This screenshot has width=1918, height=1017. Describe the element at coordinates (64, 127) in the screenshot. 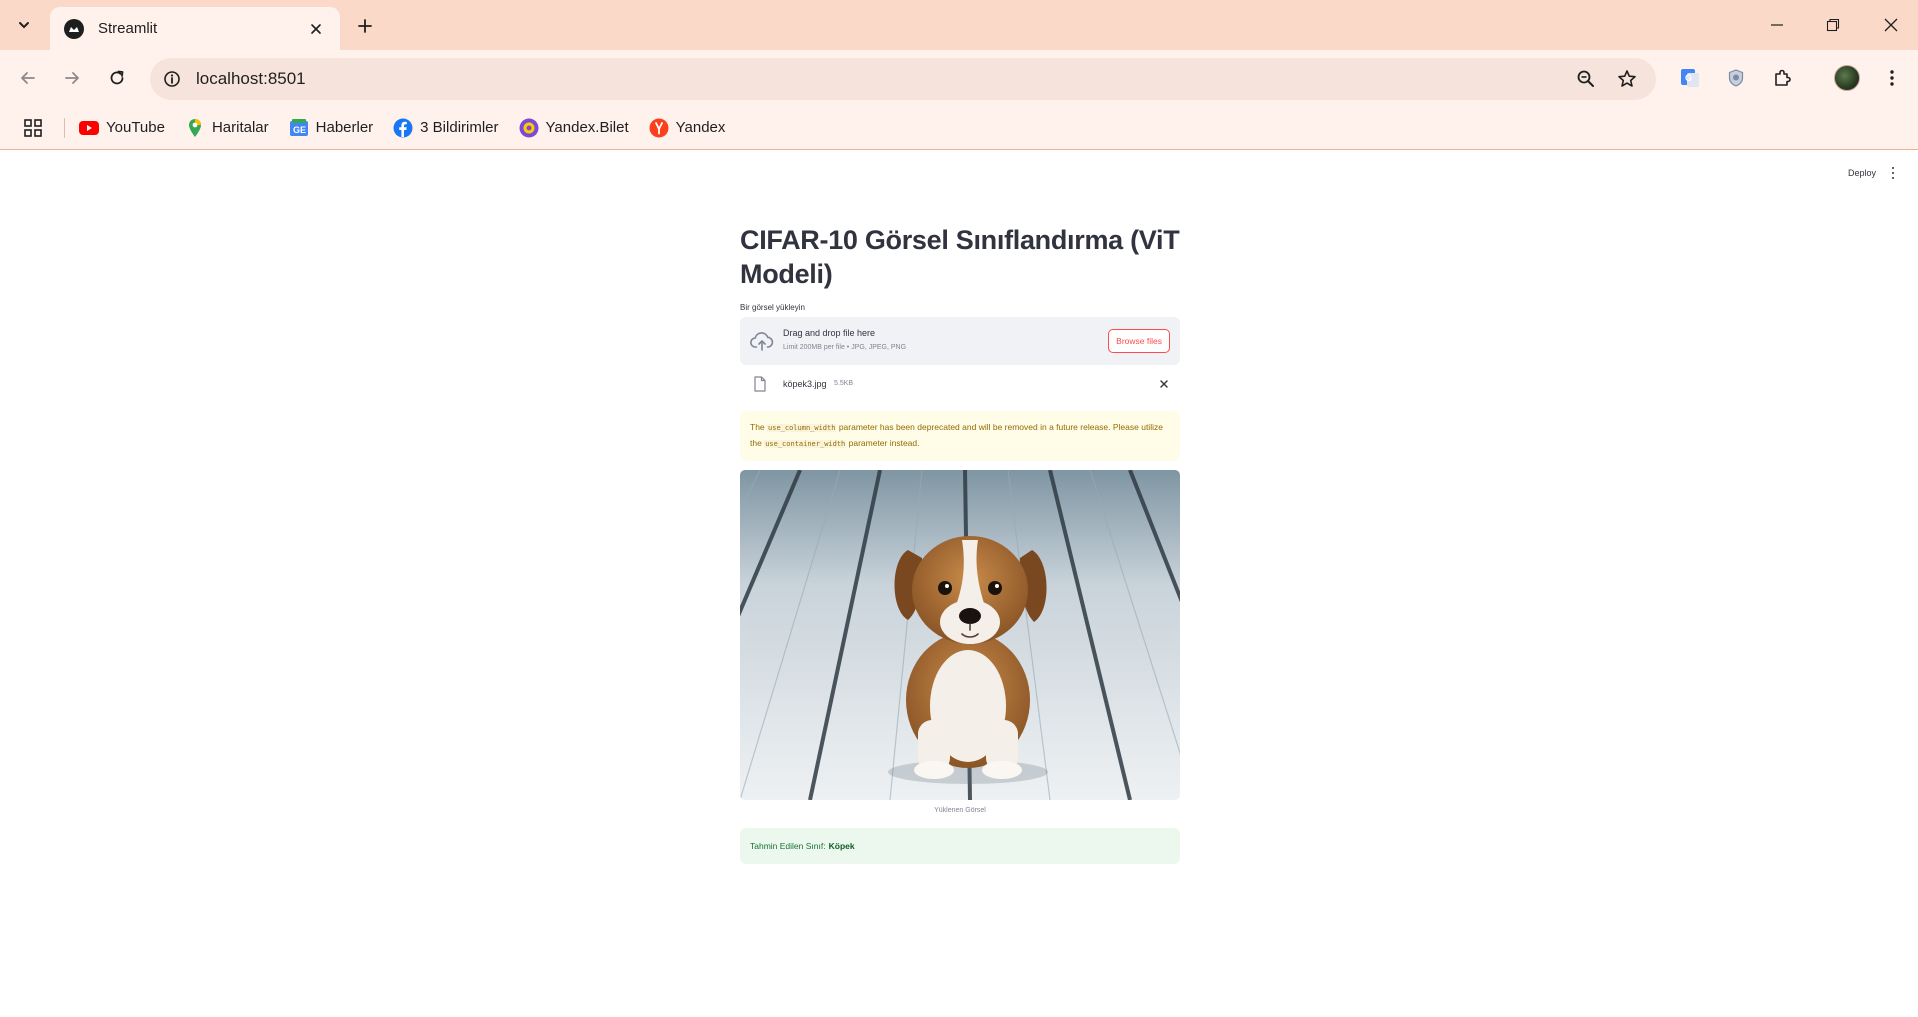

I see `bookmarks-divider` at that location.